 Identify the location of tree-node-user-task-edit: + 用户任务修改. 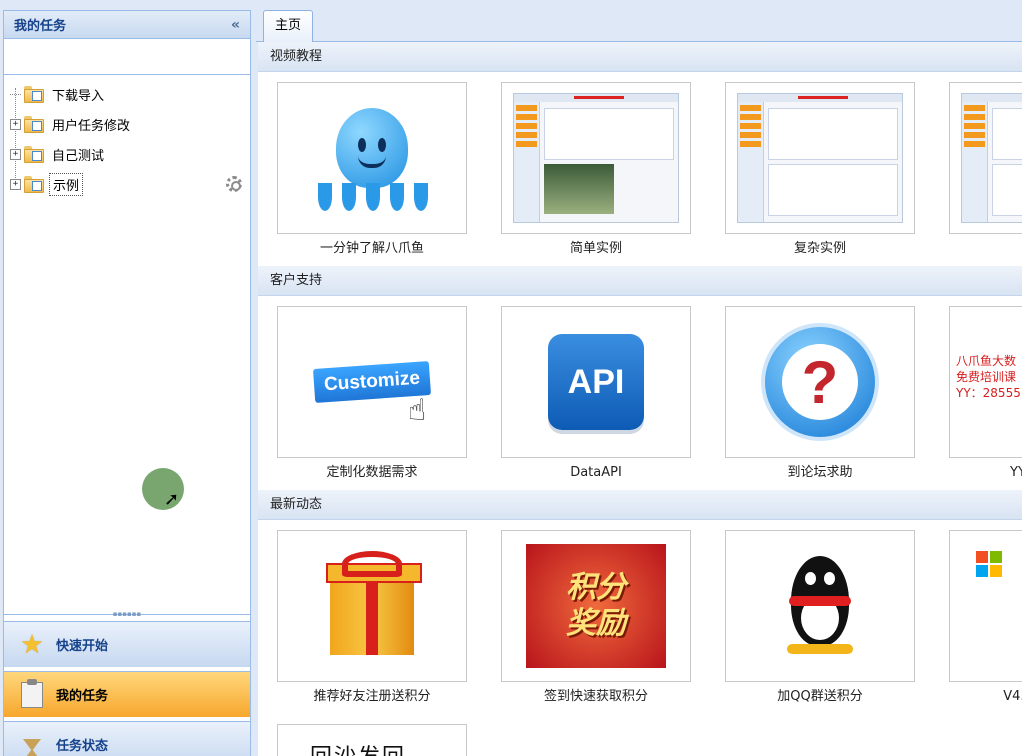
(127, 124).